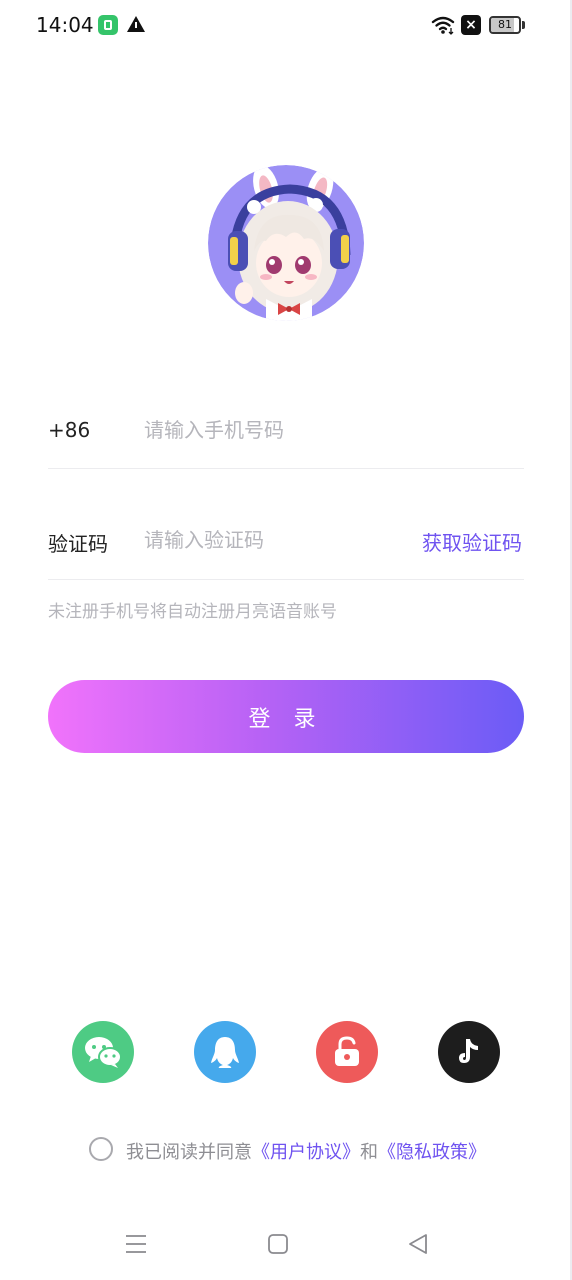  I want to click on qq-icon, so click(225, 1052).